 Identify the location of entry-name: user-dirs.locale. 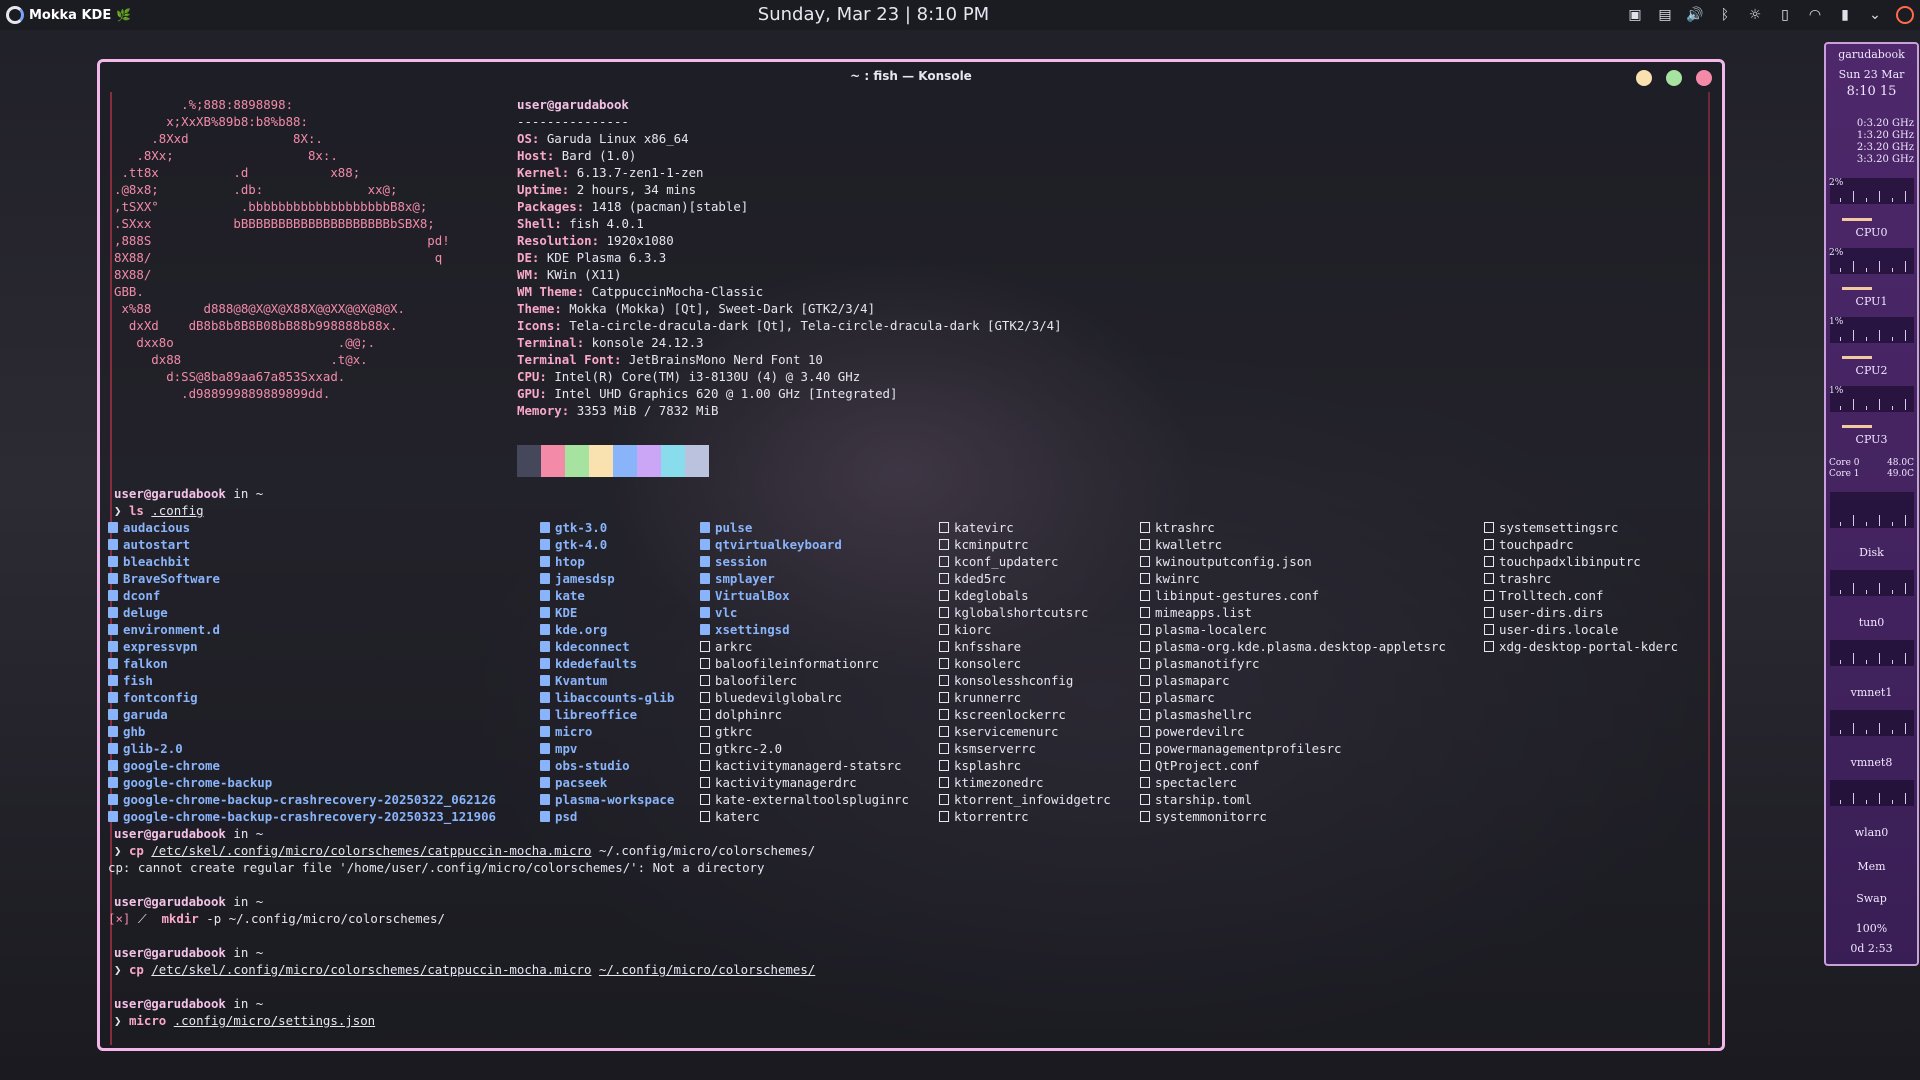
(1559, 629).